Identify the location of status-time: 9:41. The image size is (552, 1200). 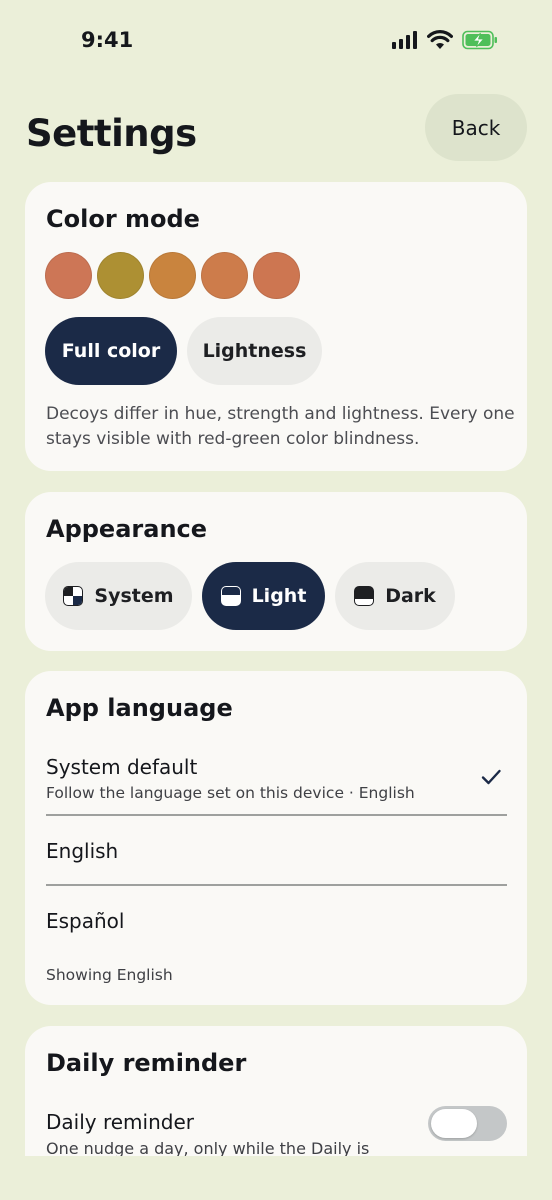
(107, 40).